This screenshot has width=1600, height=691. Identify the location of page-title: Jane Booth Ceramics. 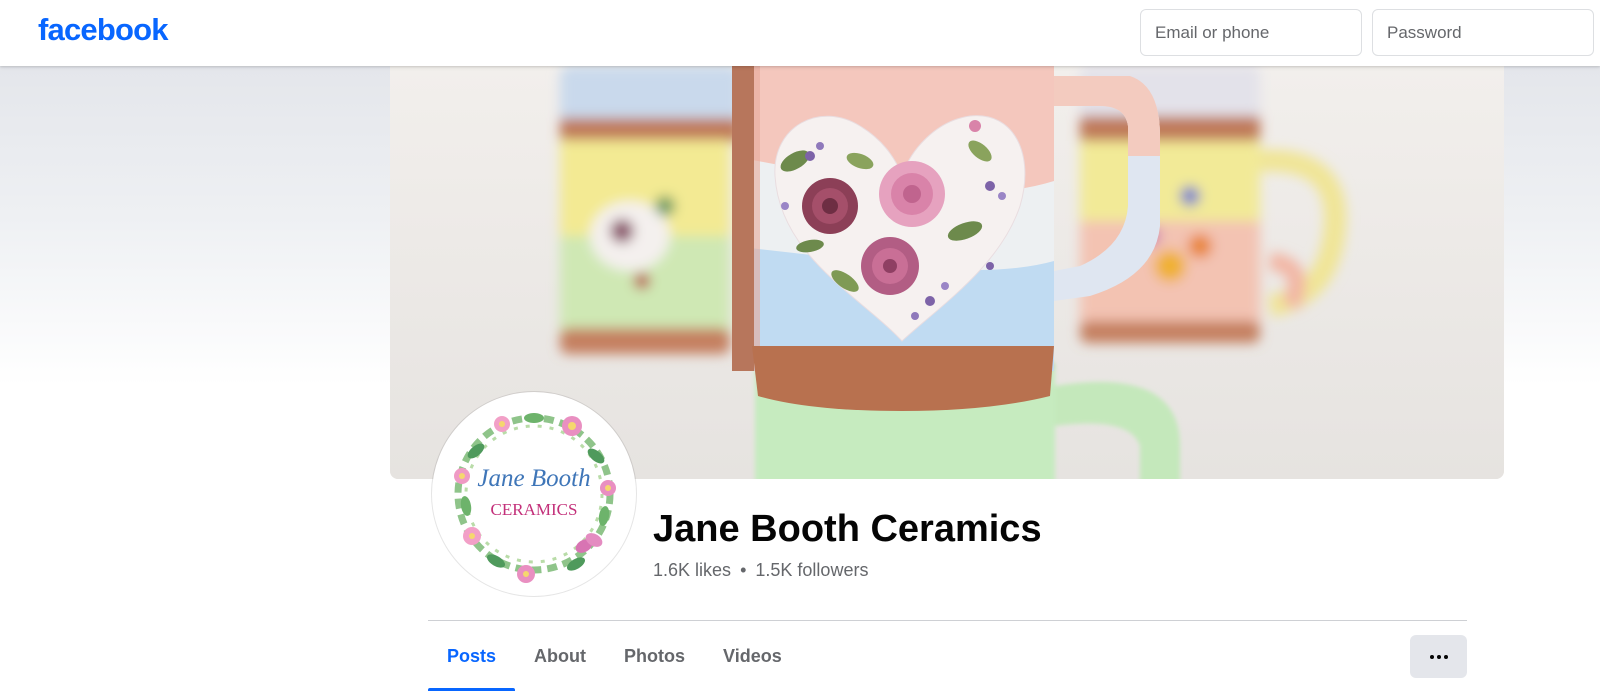
(847, 529).